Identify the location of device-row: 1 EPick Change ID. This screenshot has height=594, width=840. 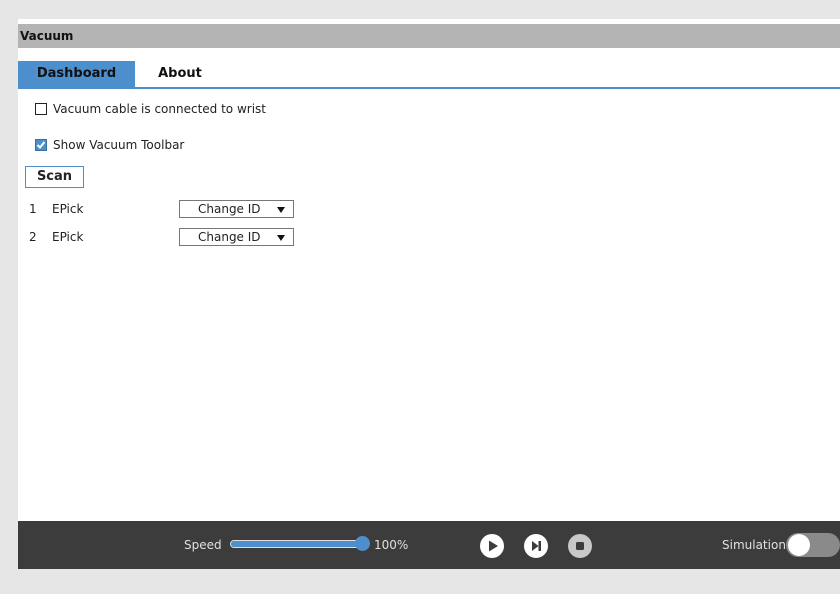
(164, 209).